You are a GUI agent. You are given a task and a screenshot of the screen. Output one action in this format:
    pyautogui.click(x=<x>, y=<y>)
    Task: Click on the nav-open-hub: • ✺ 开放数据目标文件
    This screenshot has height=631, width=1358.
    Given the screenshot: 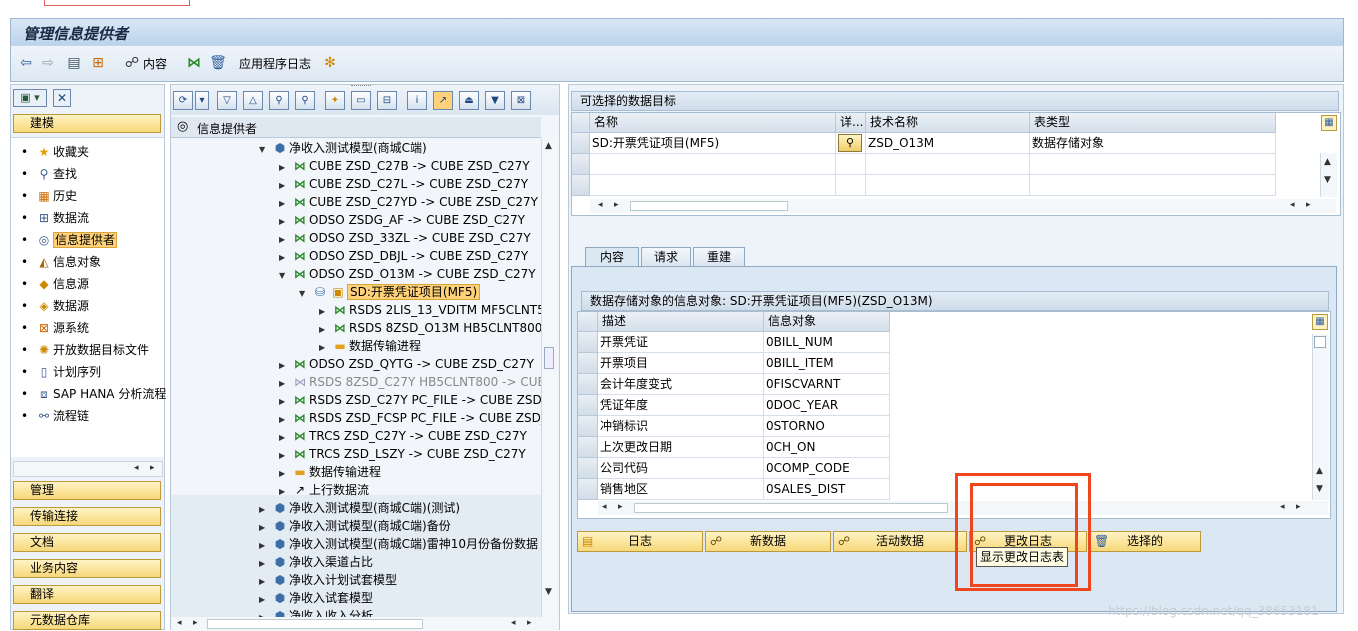 What is the action you would take?
    pyautogui.click(x=85, y=350)
    